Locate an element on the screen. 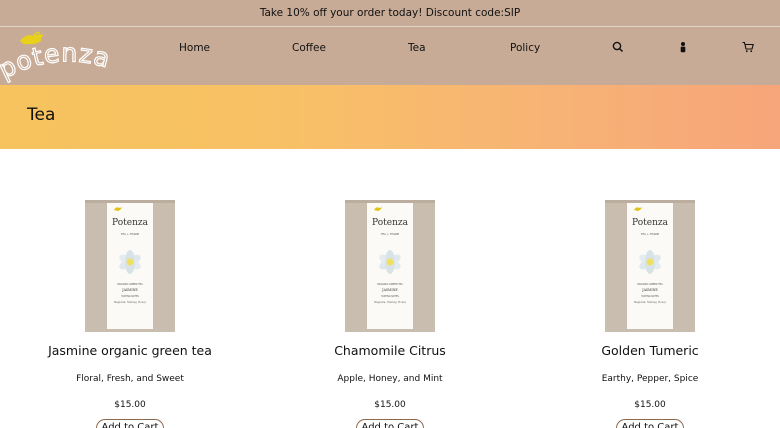 Image resolution: width=780 pixels, height=428 pixels. product-name: Golden Tumeric is located at coordinates (650, 350).